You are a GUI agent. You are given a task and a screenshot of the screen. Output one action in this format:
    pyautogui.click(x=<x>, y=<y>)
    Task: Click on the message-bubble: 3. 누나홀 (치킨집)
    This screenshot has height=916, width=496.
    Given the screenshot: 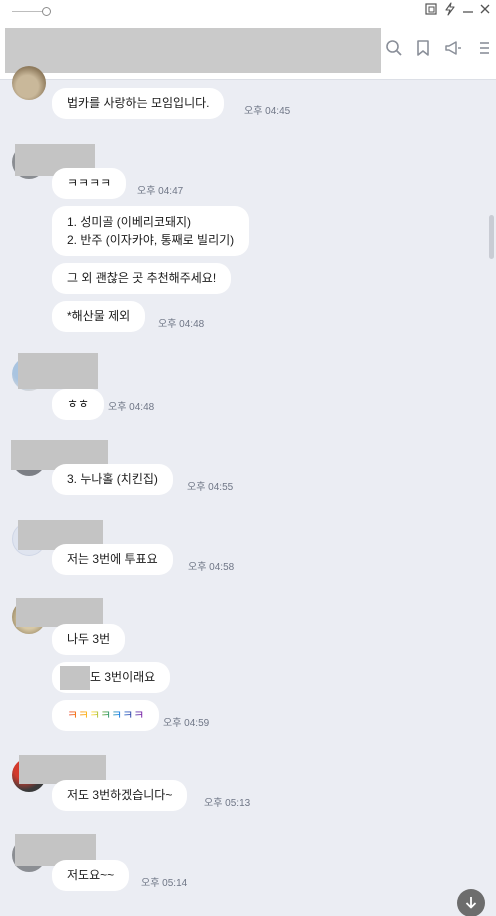 What is the action you would take?
    pyautogui.click(x=112, y=479)
    